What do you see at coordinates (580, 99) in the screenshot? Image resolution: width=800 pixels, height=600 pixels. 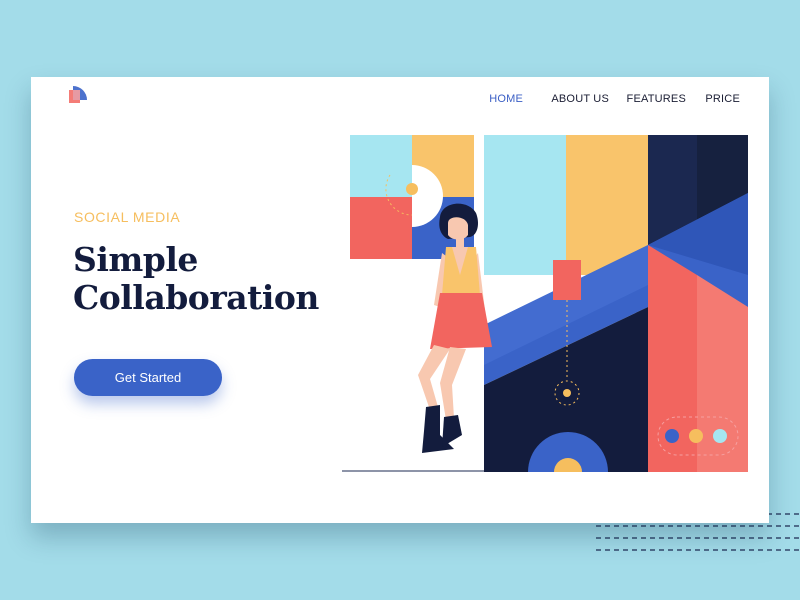 I see `nav-about-us: ABOUT US` at bounding box center [580, 99].